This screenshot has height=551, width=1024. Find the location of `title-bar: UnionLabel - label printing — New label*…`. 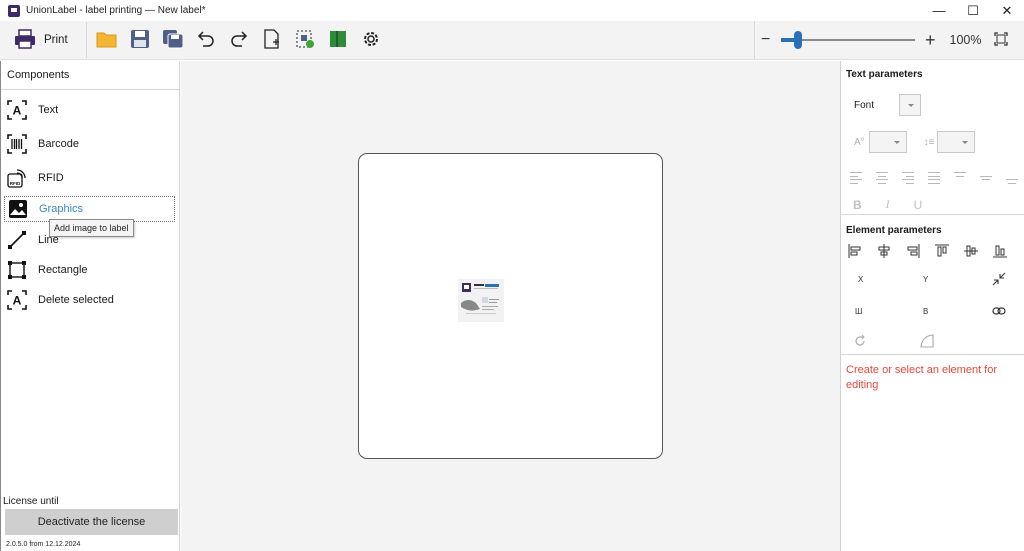

title-bar: UnionLabel - label printing — New label*… is located at coordinates (512, 10).